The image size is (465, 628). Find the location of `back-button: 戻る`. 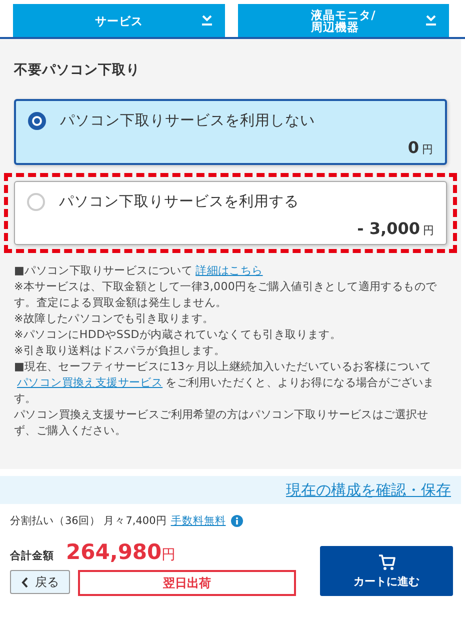

back-button: 戻る is located at coordinates (40, 582).